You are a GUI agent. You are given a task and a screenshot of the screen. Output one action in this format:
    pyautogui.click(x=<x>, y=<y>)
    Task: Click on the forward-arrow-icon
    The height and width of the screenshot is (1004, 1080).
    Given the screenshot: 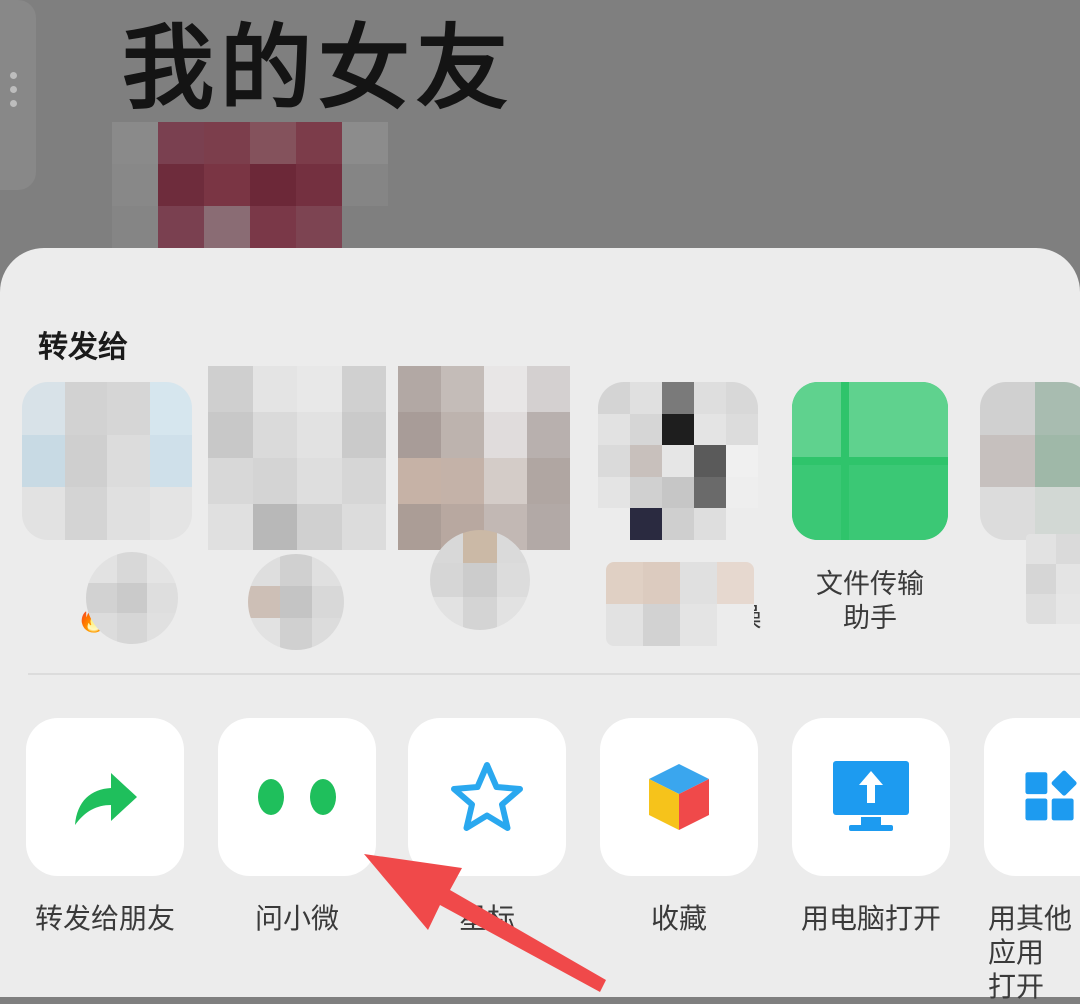 What is the action you would take?
    pyautogui.click(x=106, y=799)
    